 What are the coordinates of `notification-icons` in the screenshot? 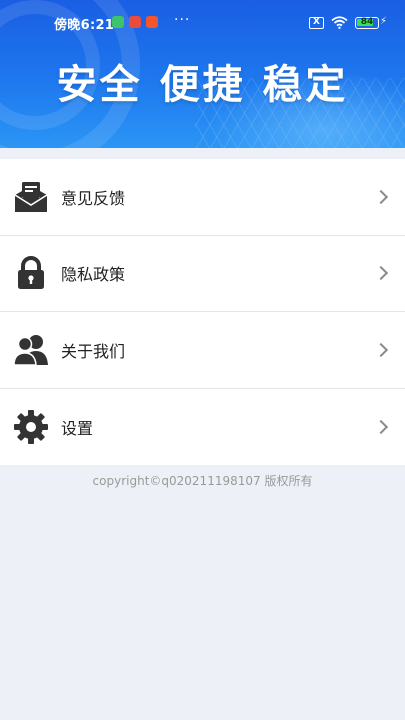 It's located at (135, 22).